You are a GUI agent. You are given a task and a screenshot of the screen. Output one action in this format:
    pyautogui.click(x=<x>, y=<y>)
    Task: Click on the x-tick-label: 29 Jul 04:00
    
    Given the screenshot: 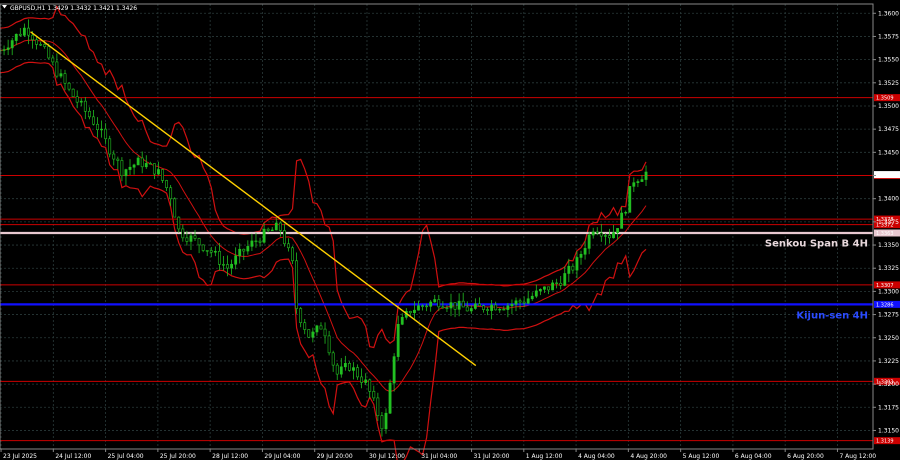 What is the action you would take?
    pyautogui.click(x=282, y=456)
    